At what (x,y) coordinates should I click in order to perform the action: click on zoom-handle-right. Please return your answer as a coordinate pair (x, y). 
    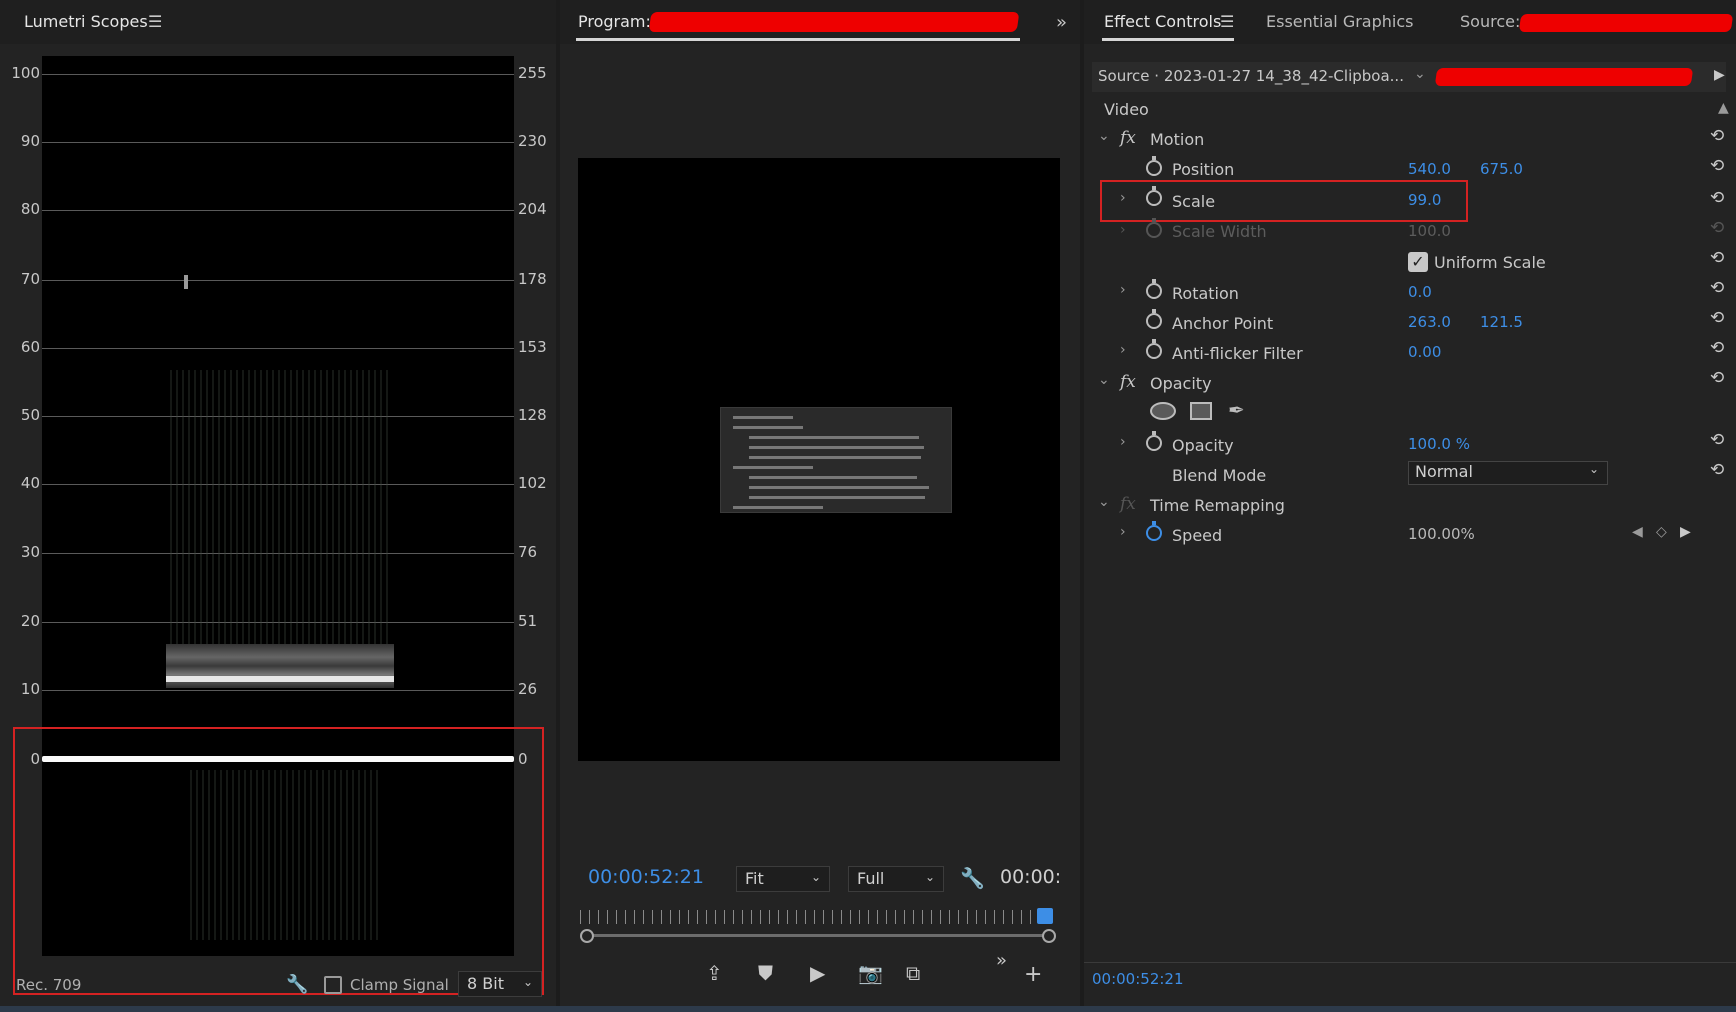
    Looking at the image, I should click on (1049, 936).